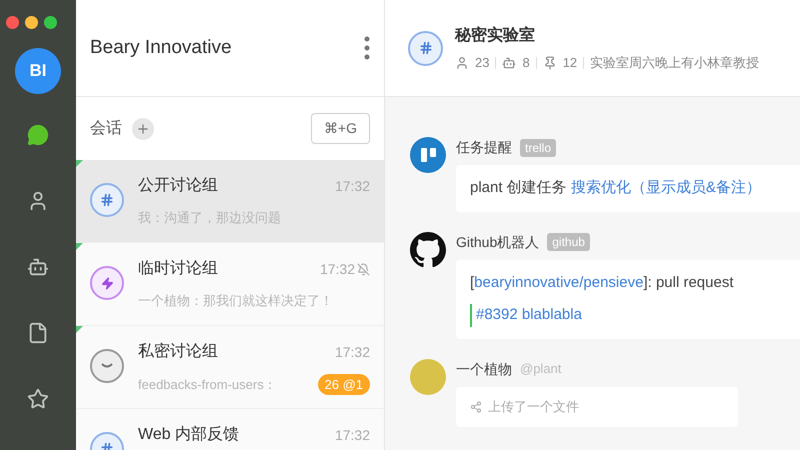 This screenshot has height=450, width=800. Describe the element at coordinates (675, 63) in the screenshot. I see `channel-topic: 实验室周六晚上有小林章教授` at that location.